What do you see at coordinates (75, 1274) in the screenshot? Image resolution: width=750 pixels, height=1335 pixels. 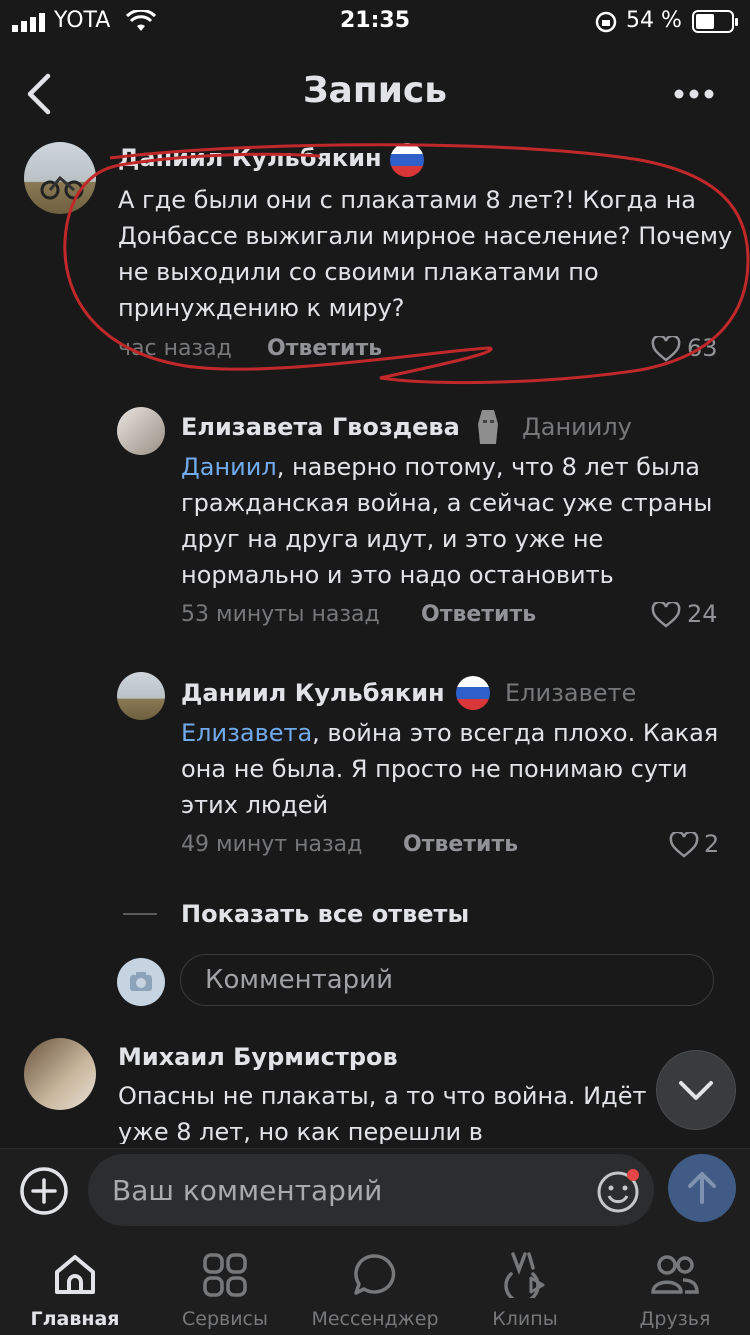 I see `home-icon` at bounding box center [75, 1274].